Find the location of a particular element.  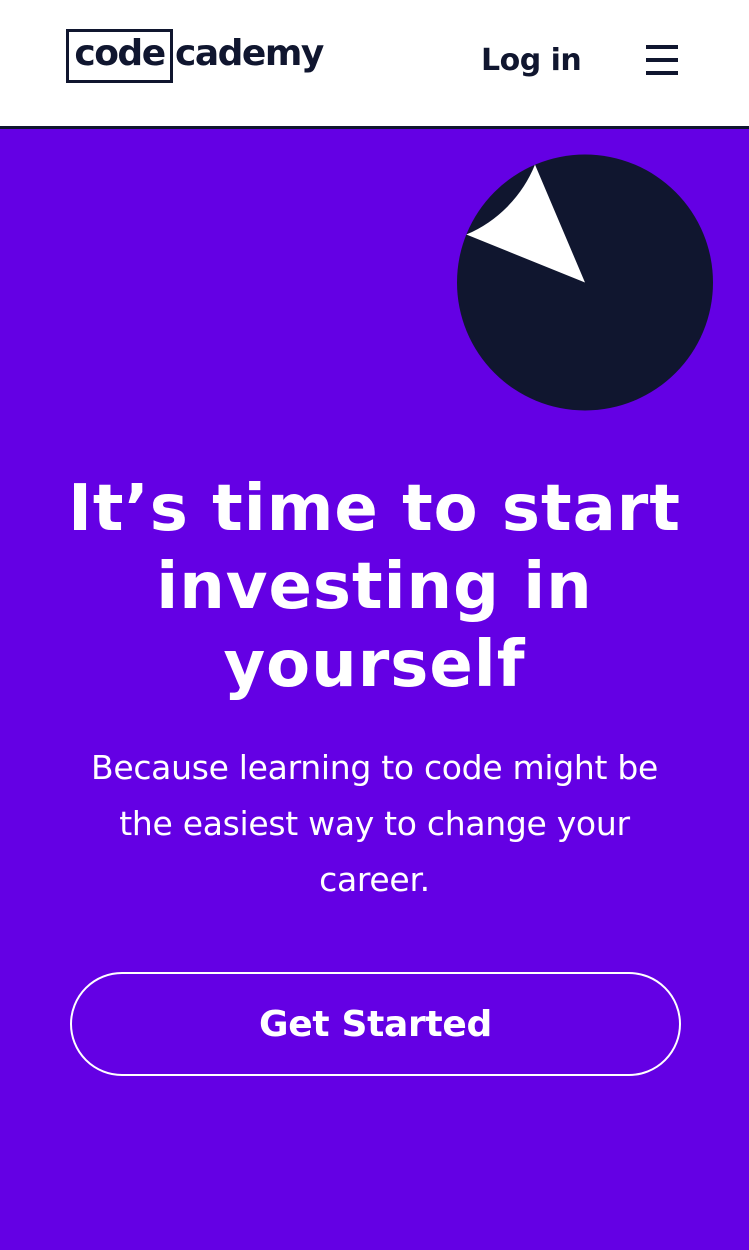

hero-title-line: investing in is located at coordinates (374, 587).